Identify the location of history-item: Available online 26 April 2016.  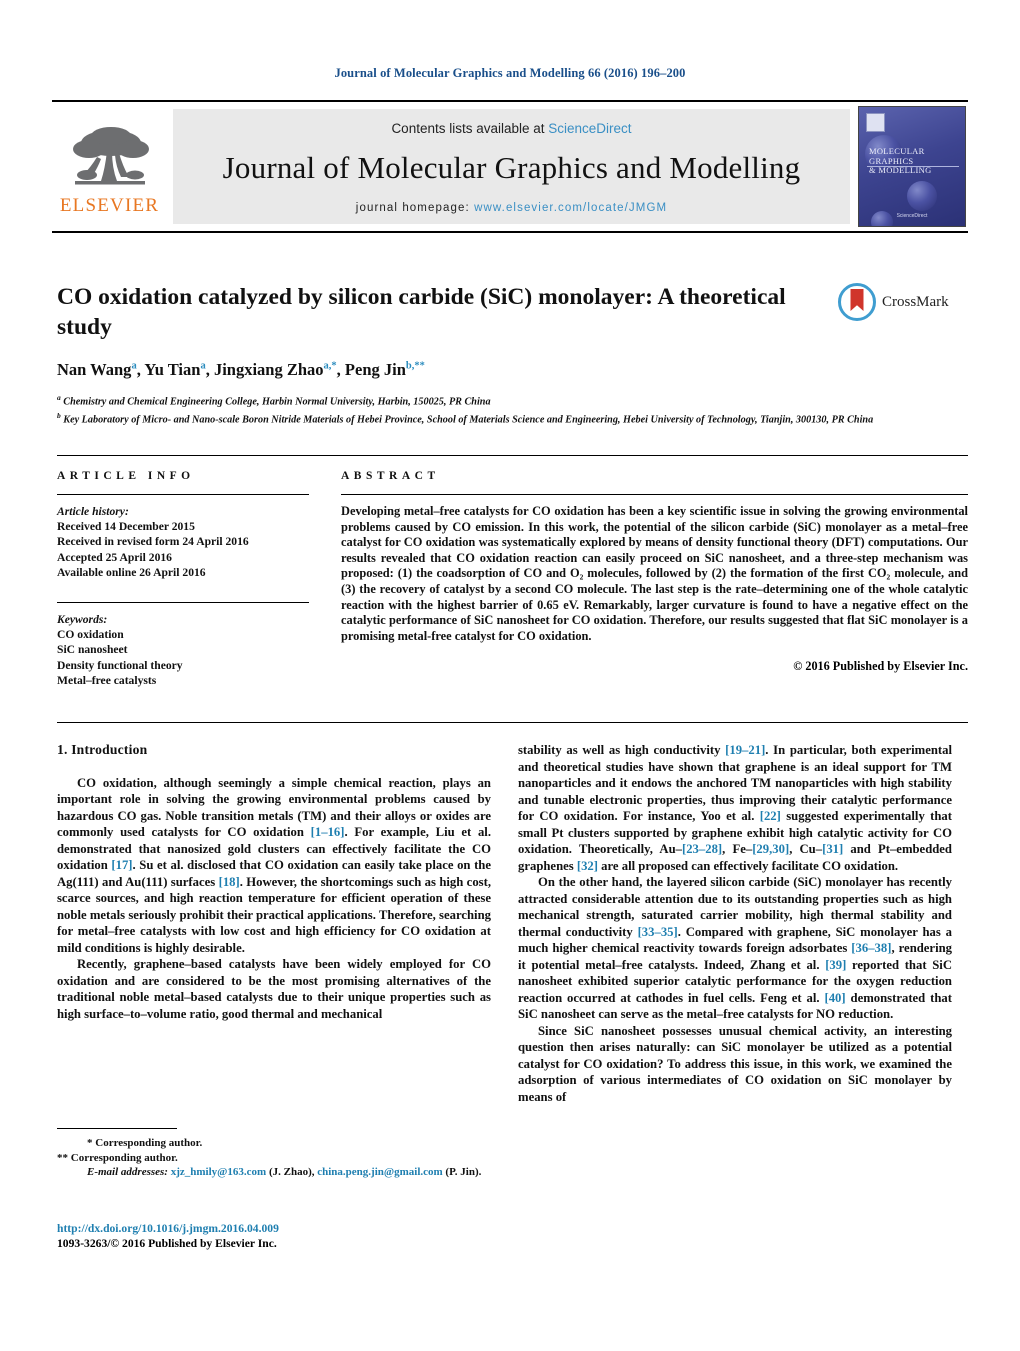
(131, 572).